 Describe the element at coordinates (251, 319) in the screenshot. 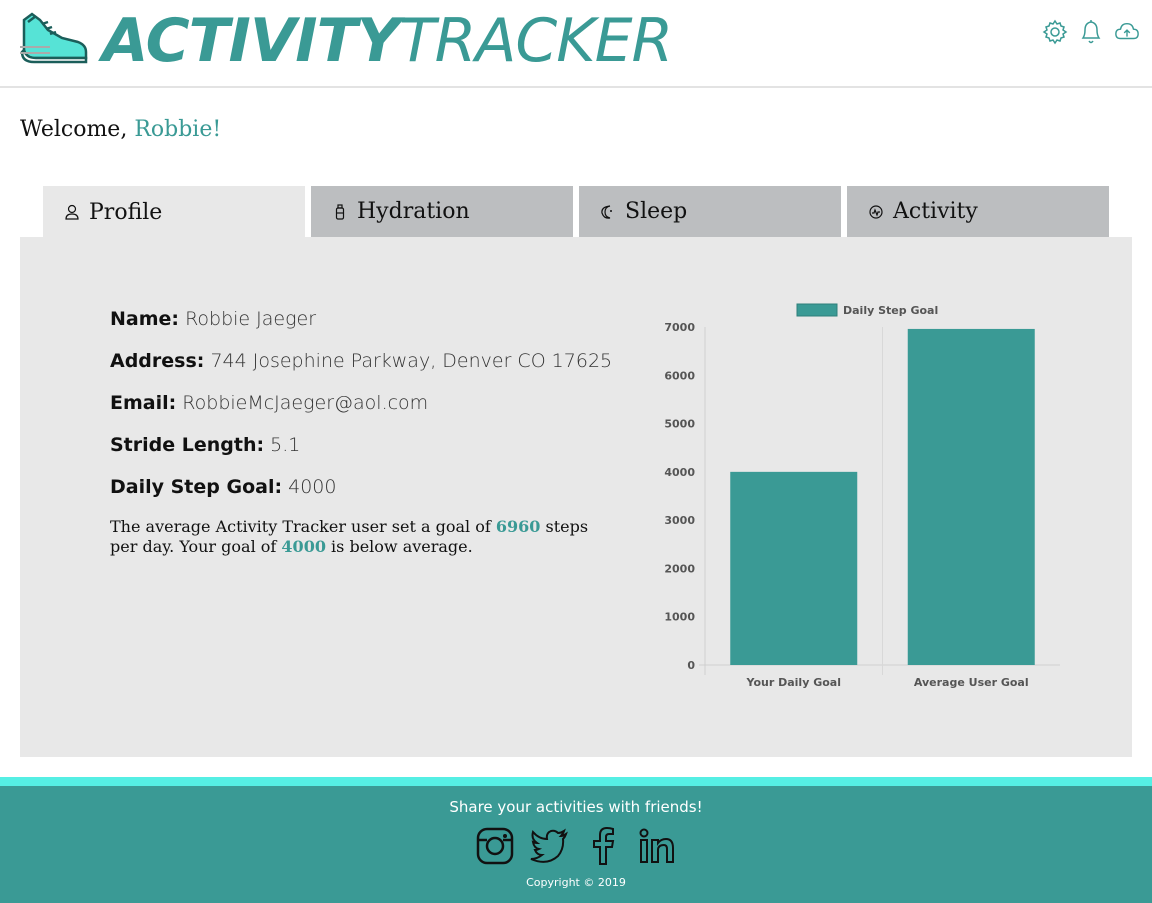

I see `name-value: Robbie Jaeger` at that location.